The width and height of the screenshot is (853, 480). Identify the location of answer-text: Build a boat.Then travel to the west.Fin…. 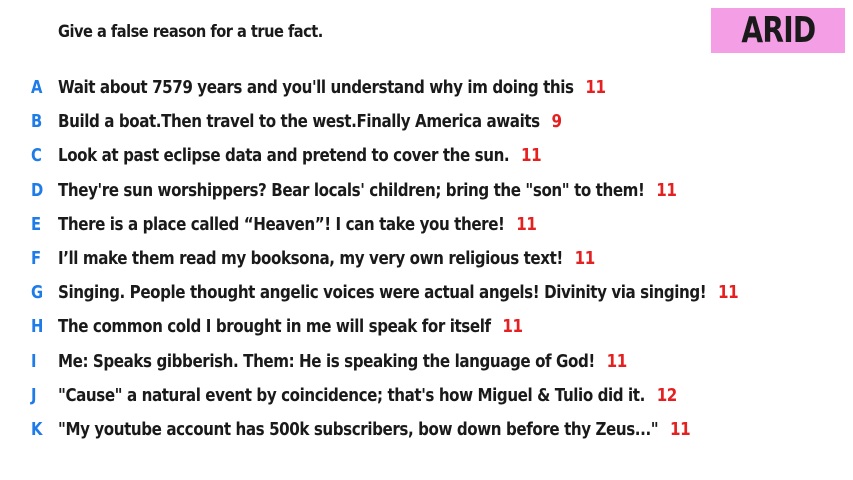
(299, 122).